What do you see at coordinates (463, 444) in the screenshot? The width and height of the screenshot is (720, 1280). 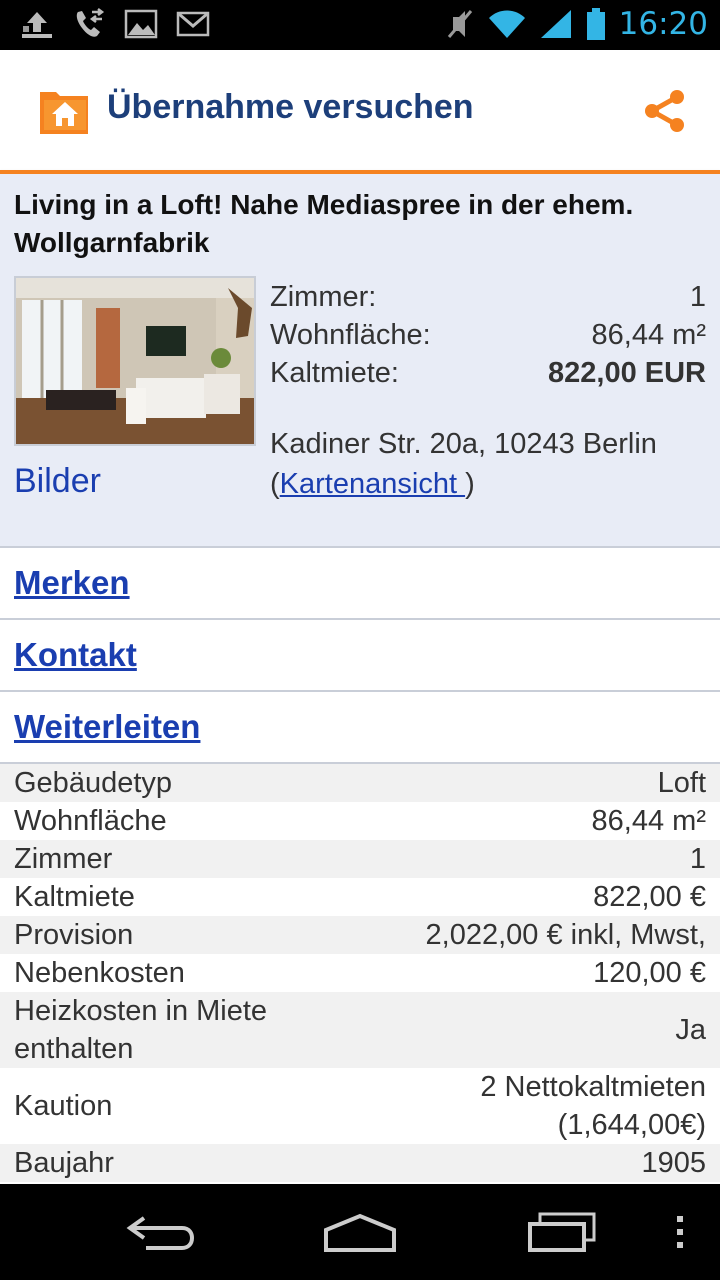 I see `address-text: Kadiner Str. 20a, 10243 Berlin` at bounding box center [463, 444].